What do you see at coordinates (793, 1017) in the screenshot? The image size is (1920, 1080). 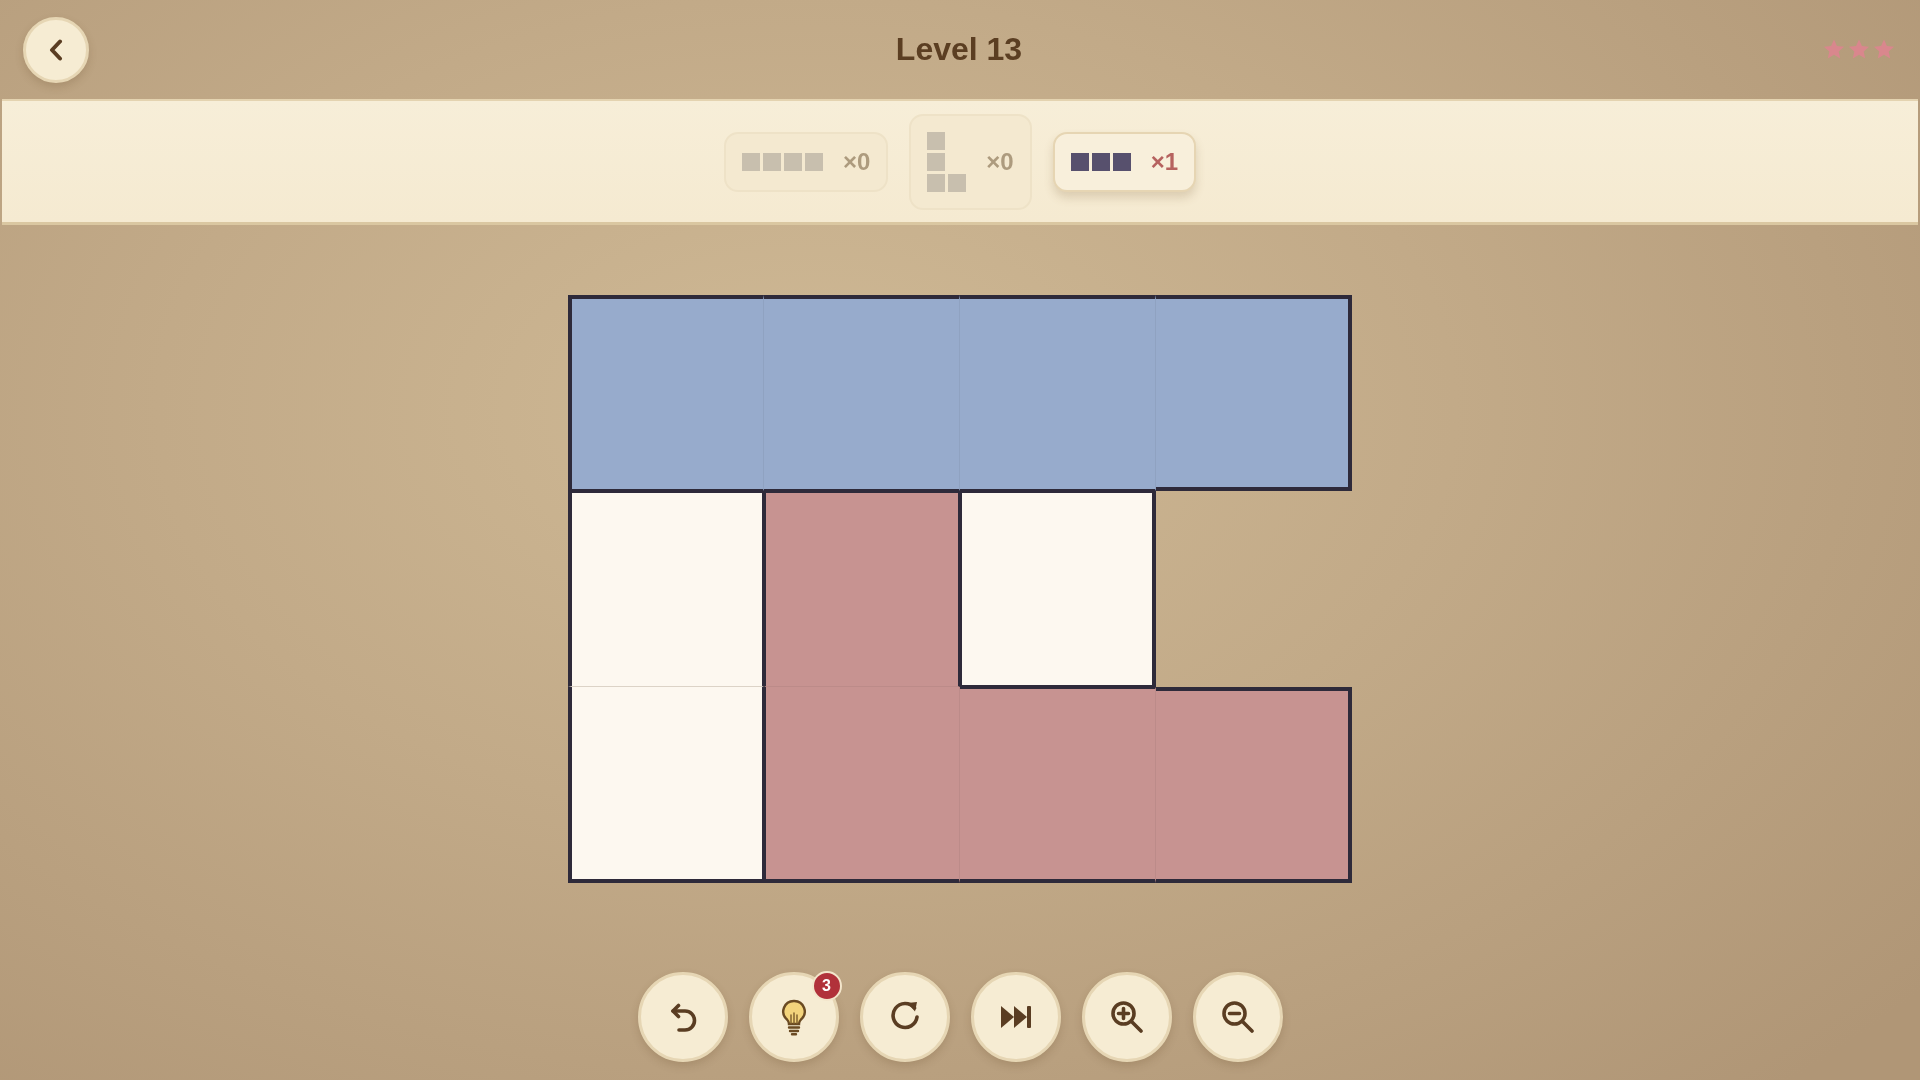 I see `hint-button` at bounding box center [793, 1017].